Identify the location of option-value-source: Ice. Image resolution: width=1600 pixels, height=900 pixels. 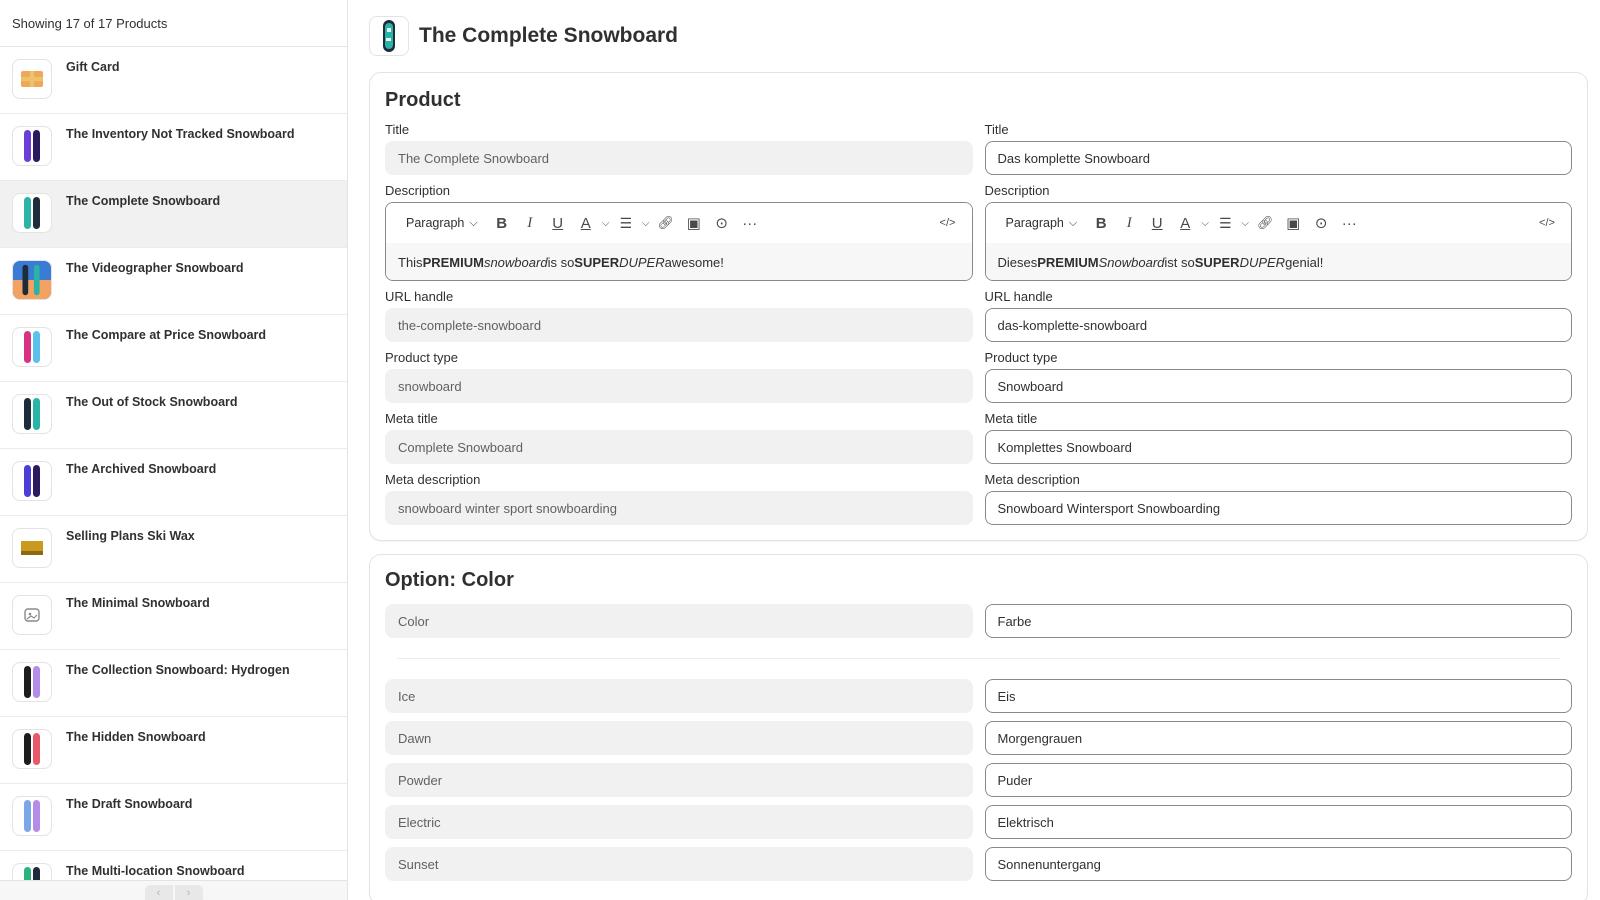
(679, 696).